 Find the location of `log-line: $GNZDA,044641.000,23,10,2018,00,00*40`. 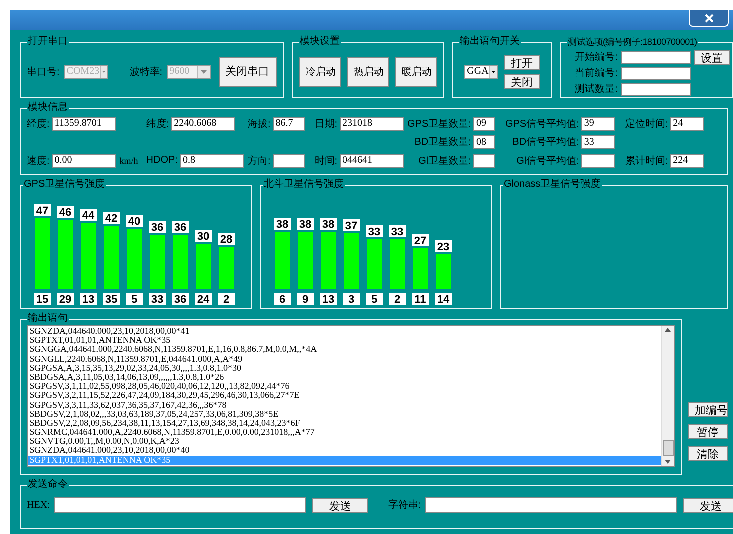

log-line: $GNZDA,044641.000,23,10,2018,00,00*40 is located at coordinates (344, 451).